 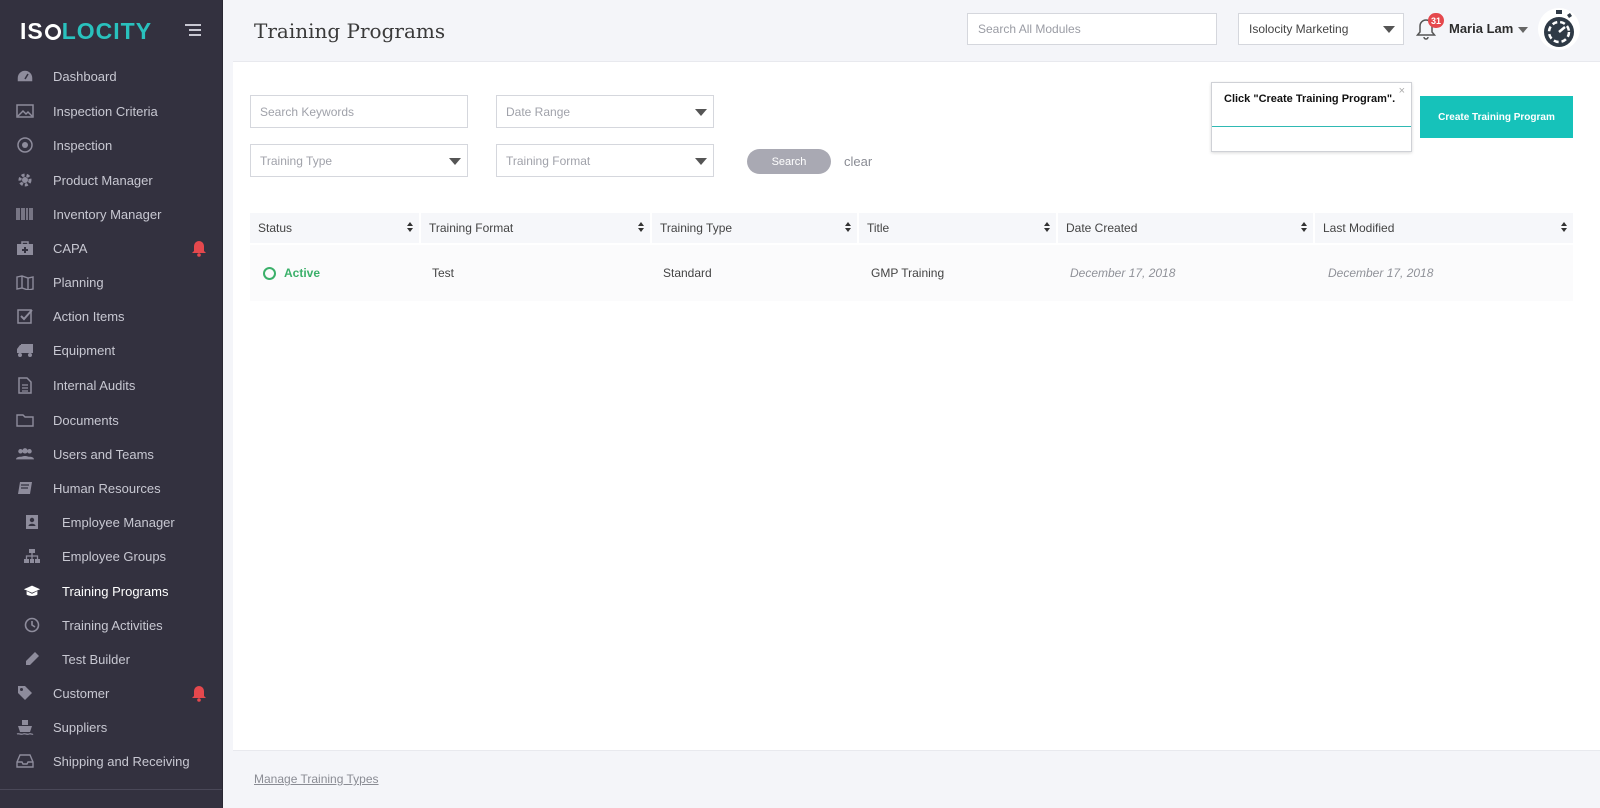 I want to click on close-icon: ×, so click(x=1402, y=91).